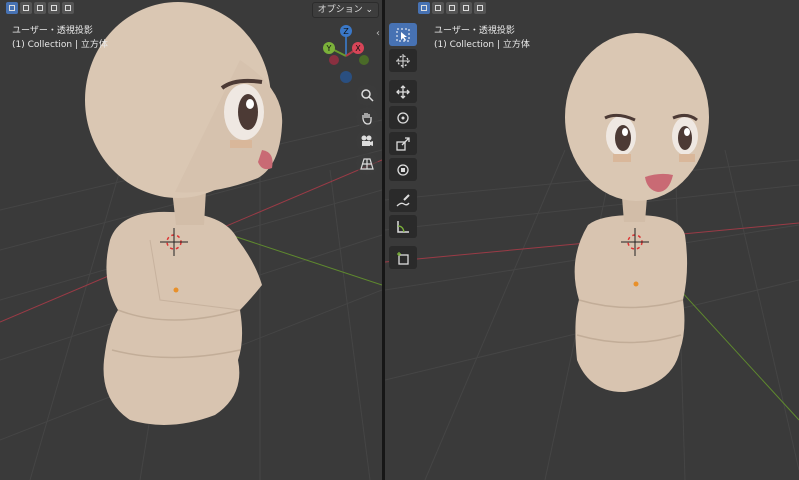 The width and height of the screenshot is (799, 480). Describe the element at coordinates (329, 48) in the screenshot. I see `svg-text: Y` at that location.